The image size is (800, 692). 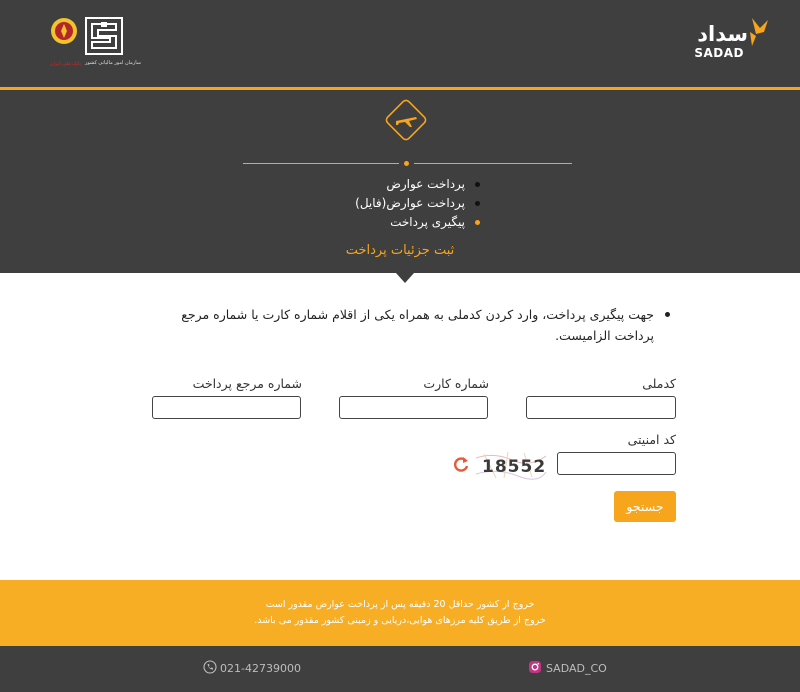 I want to click on menu-item-track-payment: پیگیری پرداخت, so click(x=435, y=222).